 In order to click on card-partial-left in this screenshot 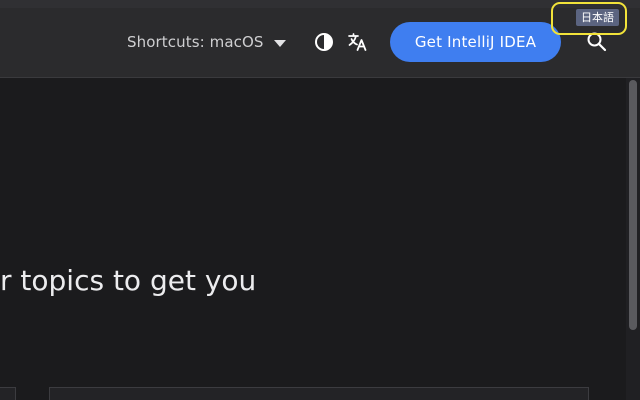, I will do `click(8, 393)`.